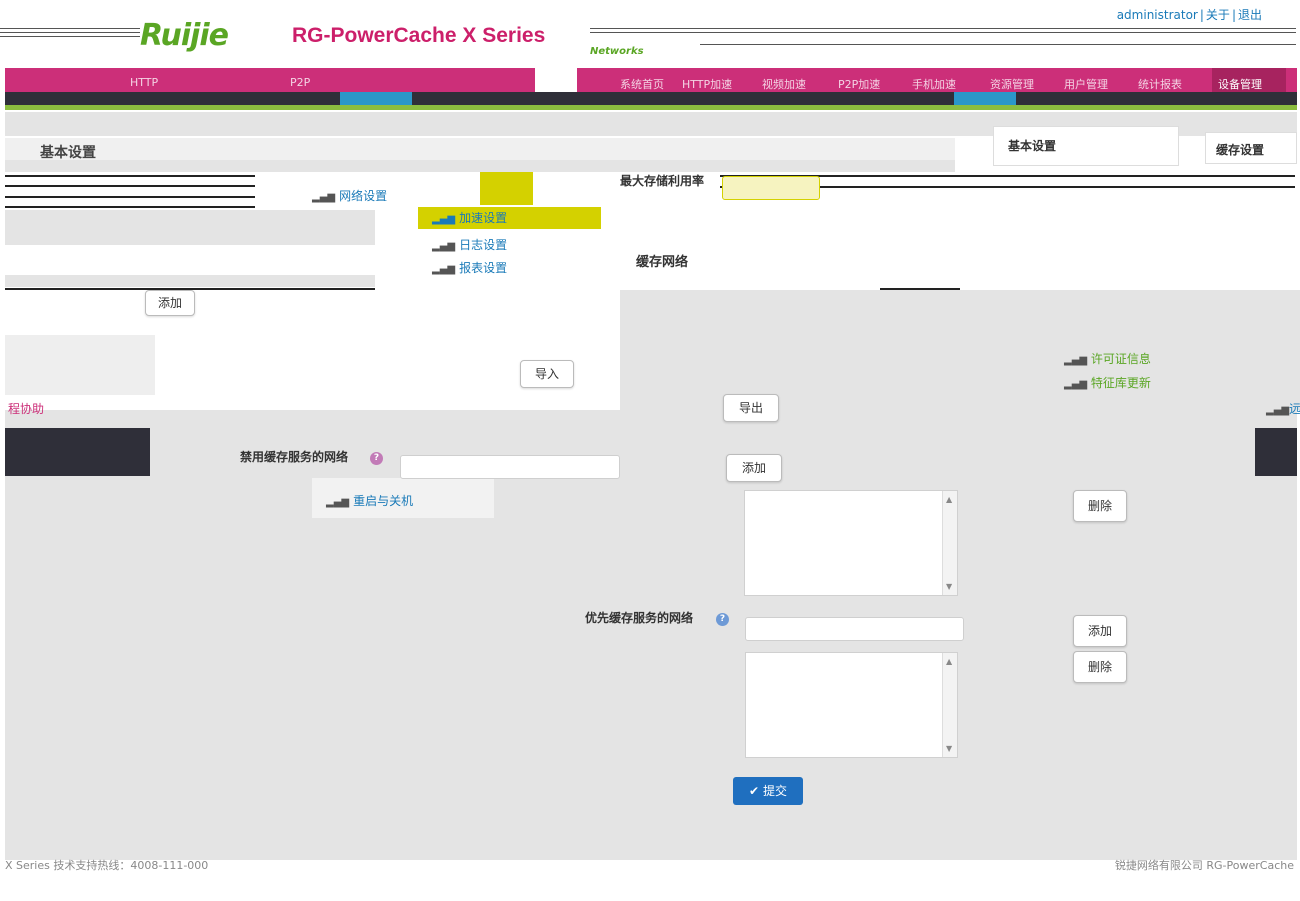  I want to click on menu-item-label: 报表设置, so click(483, 268).